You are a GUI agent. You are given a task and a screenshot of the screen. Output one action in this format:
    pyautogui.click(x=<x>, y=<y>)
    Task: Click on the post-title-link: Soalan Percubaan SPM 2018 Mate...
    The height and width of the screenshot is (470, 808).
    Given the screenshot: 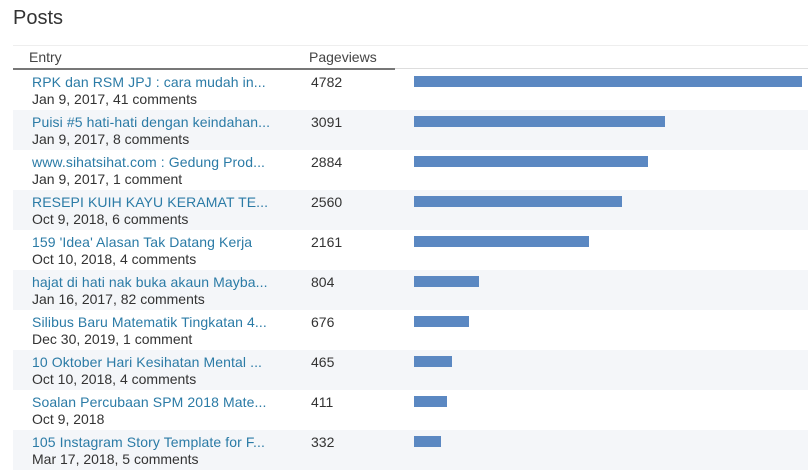 What is the action you would take?
    pyautogui.click(x=152, y=402)
    